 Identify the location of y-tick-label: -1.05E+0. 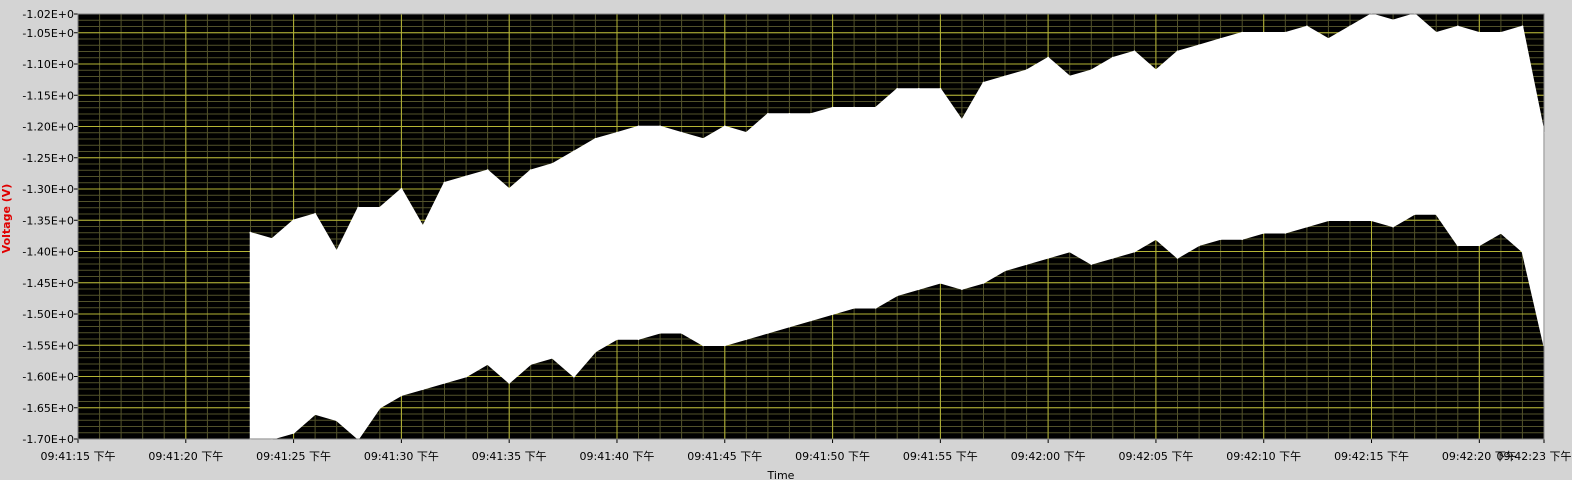
(48, 33).